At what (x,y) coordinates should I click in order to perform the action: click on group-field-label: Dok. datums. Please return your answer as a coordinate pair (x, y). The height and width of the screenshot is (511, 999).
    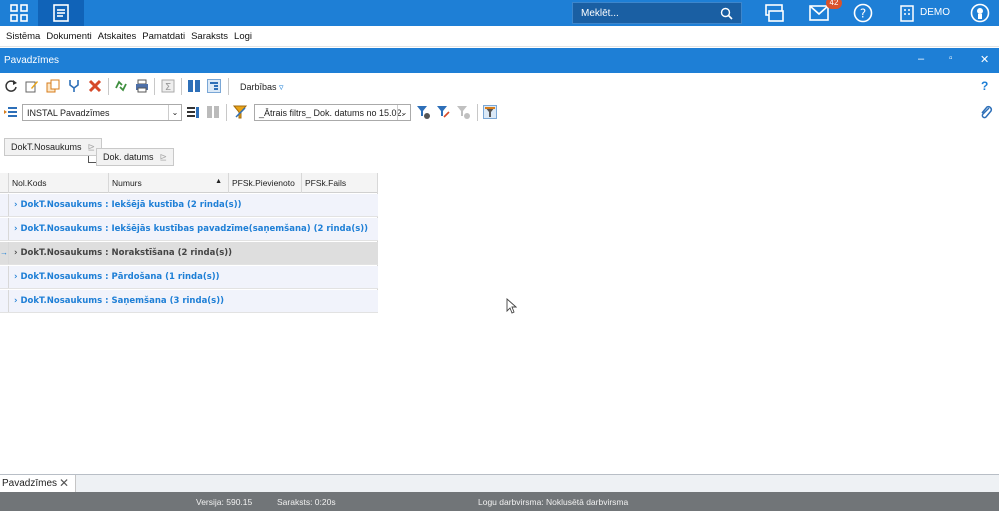
    Looking at the image, I should click on (128, 157).